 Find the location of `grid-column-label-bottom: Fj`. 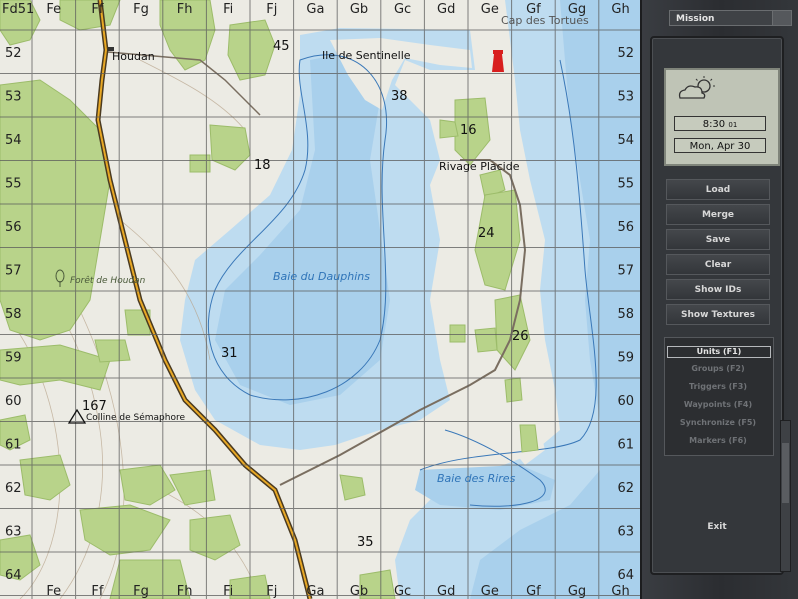

grid-column-label-bottom: Fj is located at coordinates (271, 591).